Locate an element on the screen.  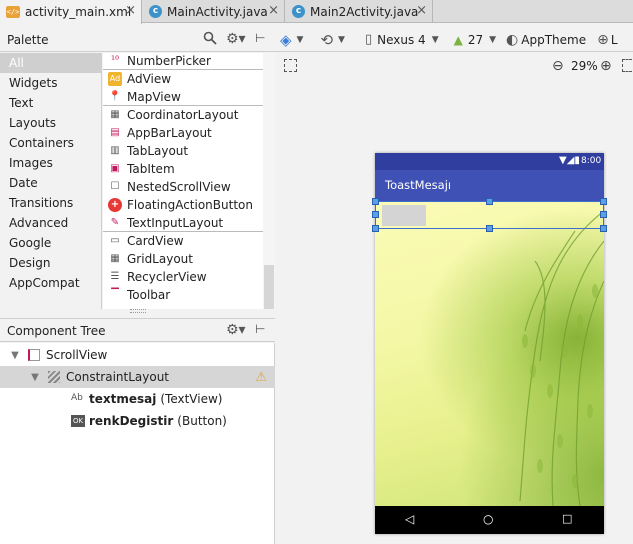
selected-textview-outline is located at coordinates (489, 215).